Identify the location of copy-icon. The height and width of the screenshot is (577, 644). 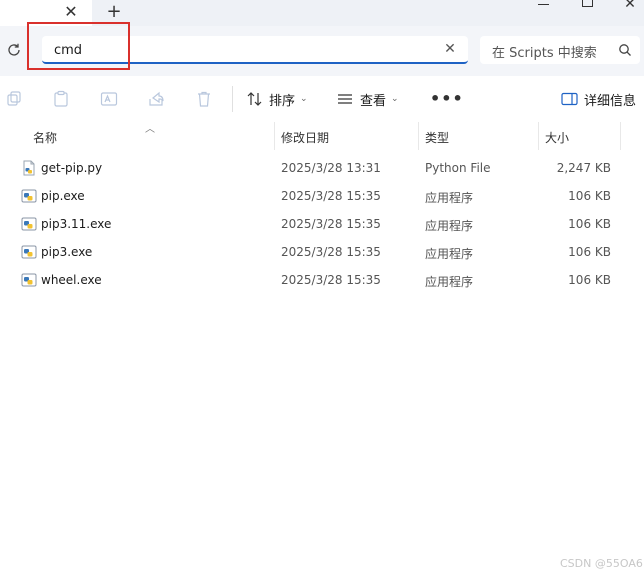
(14, 99).